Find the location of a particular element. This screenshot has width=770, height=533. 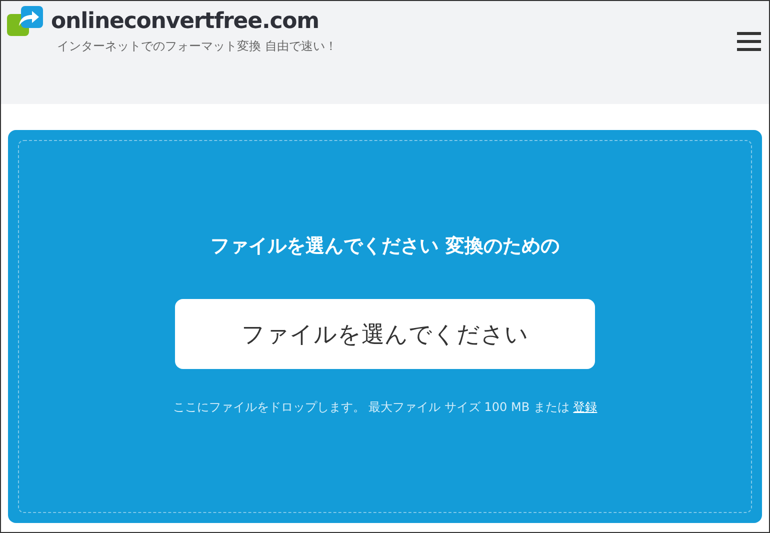

logo-text: onlineconvertfree.com is located at coordinates (185, 21).